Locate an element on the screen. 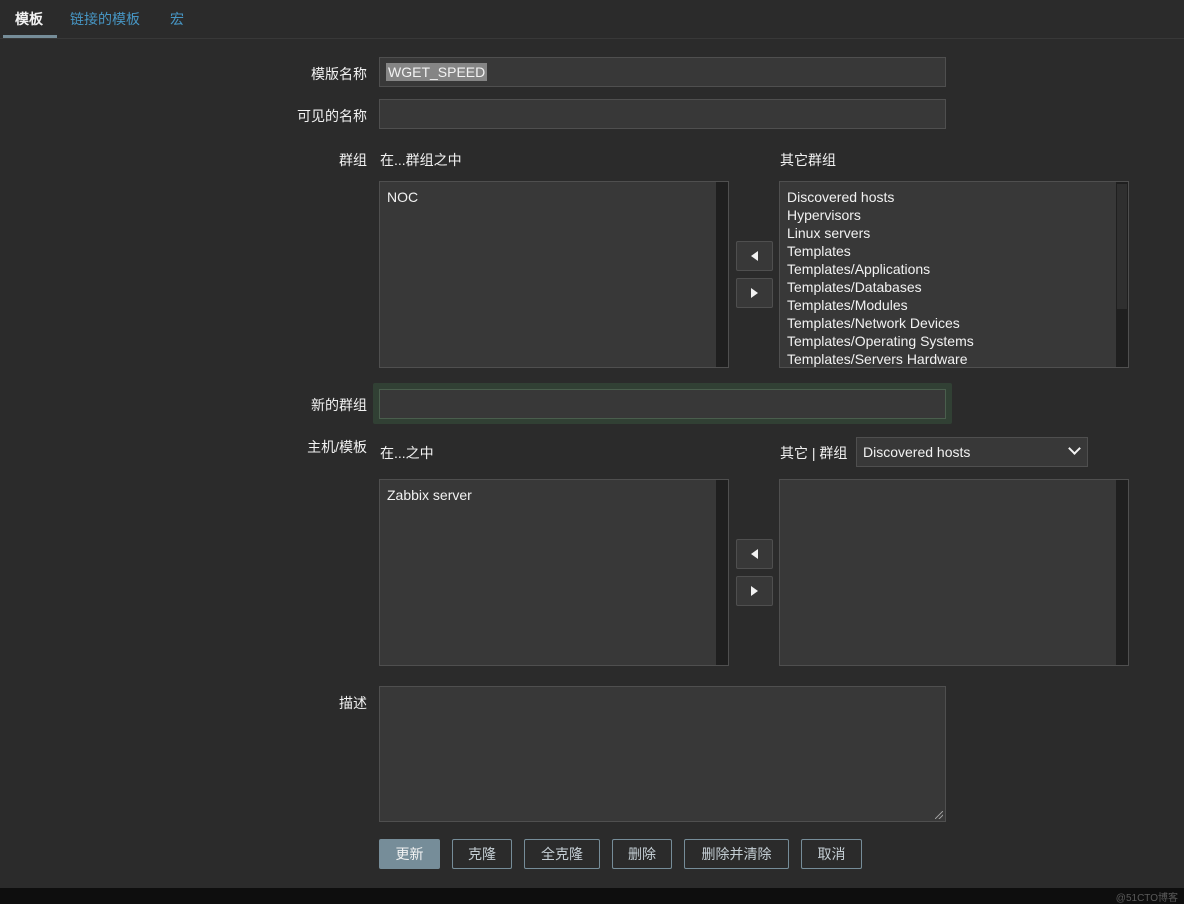 Image resolution: width=1184 pixels, height=904 pixels. watermark: @51CTO博客 is located at coordinates (1146, 898).